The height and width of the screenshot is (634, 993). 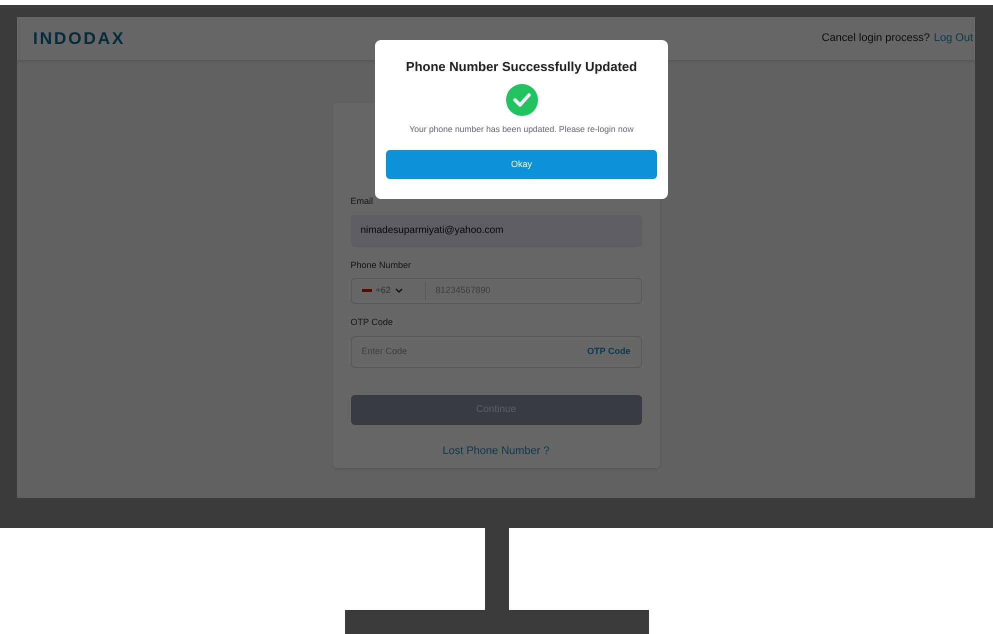 What do you see at coordinates (398, 291) in the screenshot?
I see `chevron-down-icon` at bounding box center [398, 291].